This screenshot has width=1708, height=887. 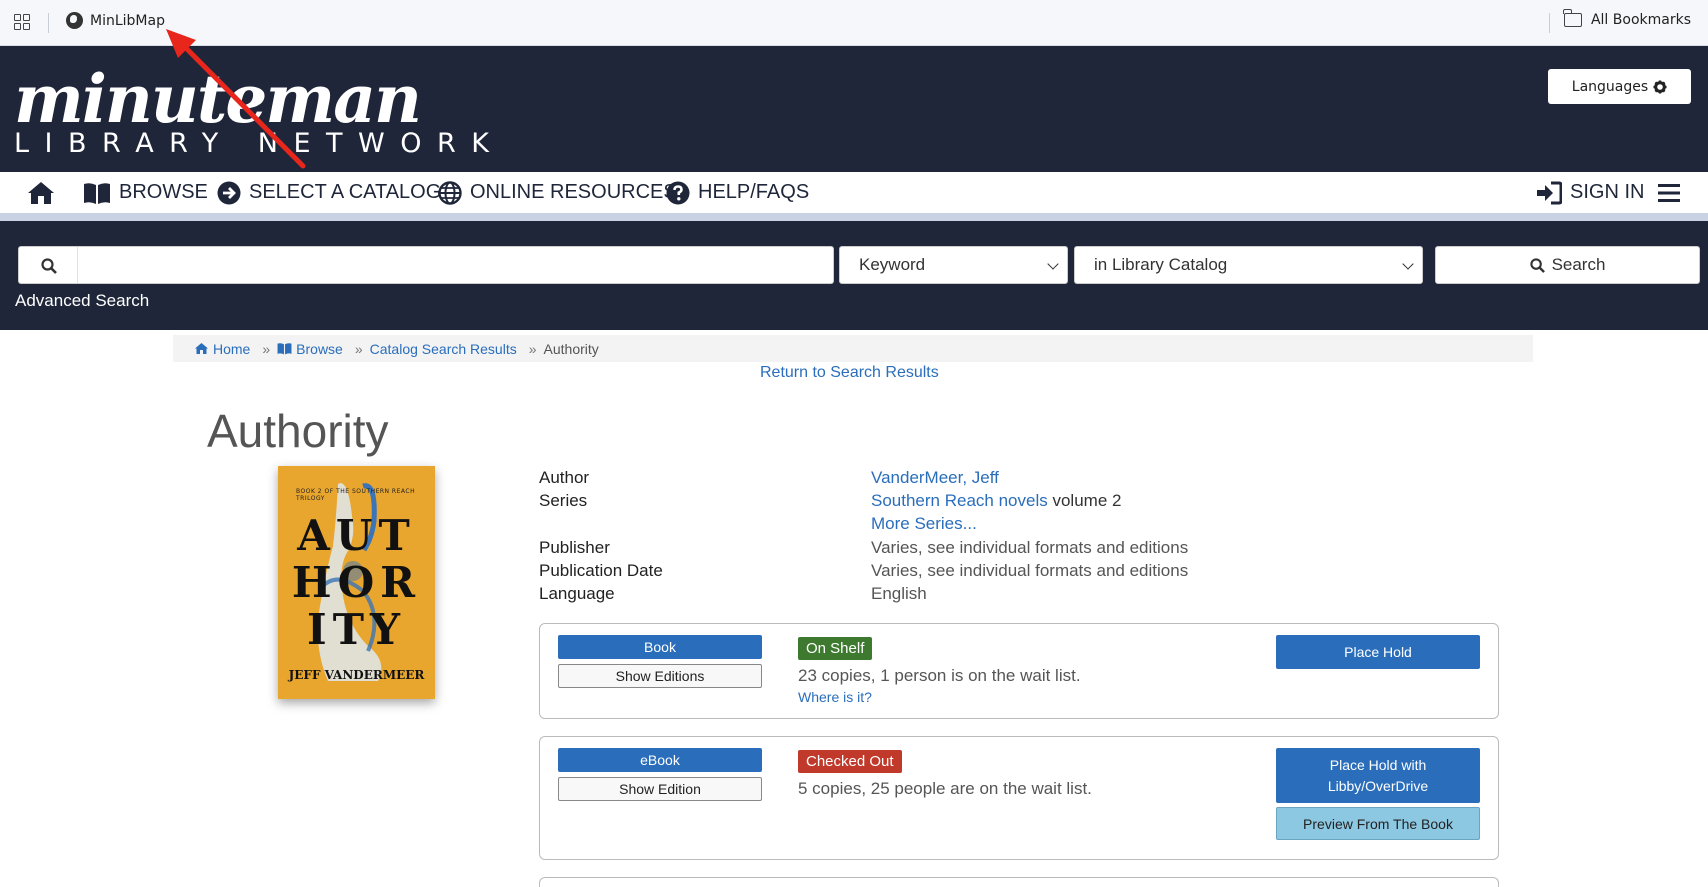 What do you see at coordinates (453, 265) in the screenshot?
I see `search-input` at bounding box center [453, 265].